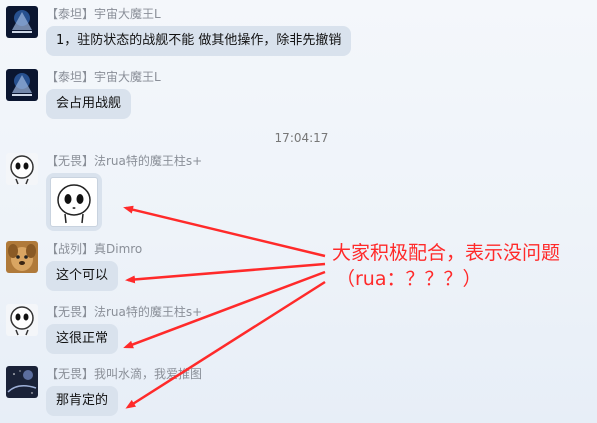 Image resolution: width=597 pixels, height=423 pixels. Describe the element at coordinates (409, 279) in the screenshot. I see `annotation-line-2: （rua：？？？）` at that location.